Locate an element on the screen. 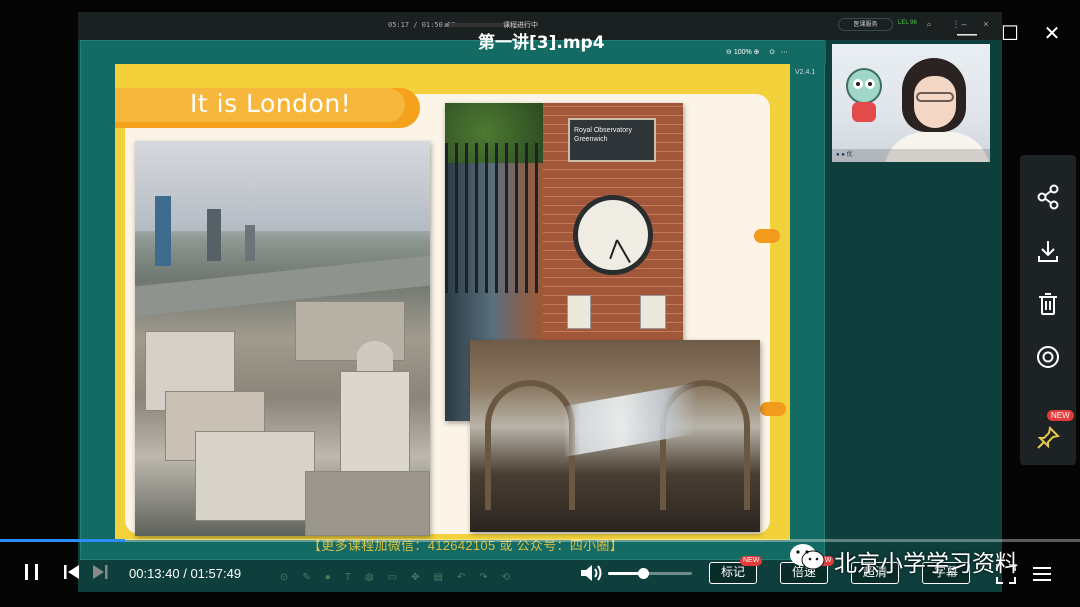  wechat-icon is located at coordinates (807, 557).